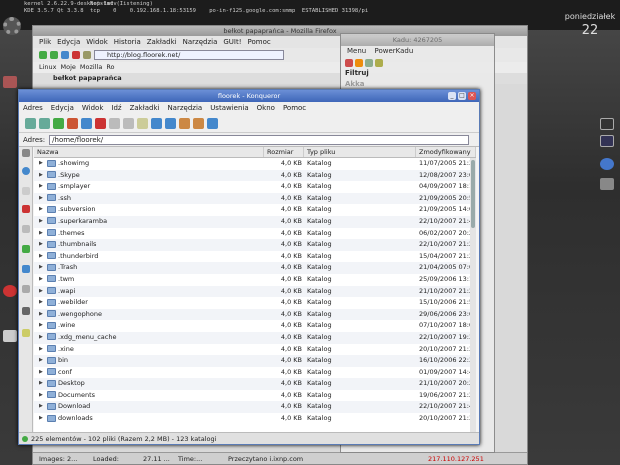 The width and height of the screenshot is (620, 465). I want to click on table-row: ▶ .Skype 4,0 KB Katalog 12/08/2007 23:0, so click(255, 175).